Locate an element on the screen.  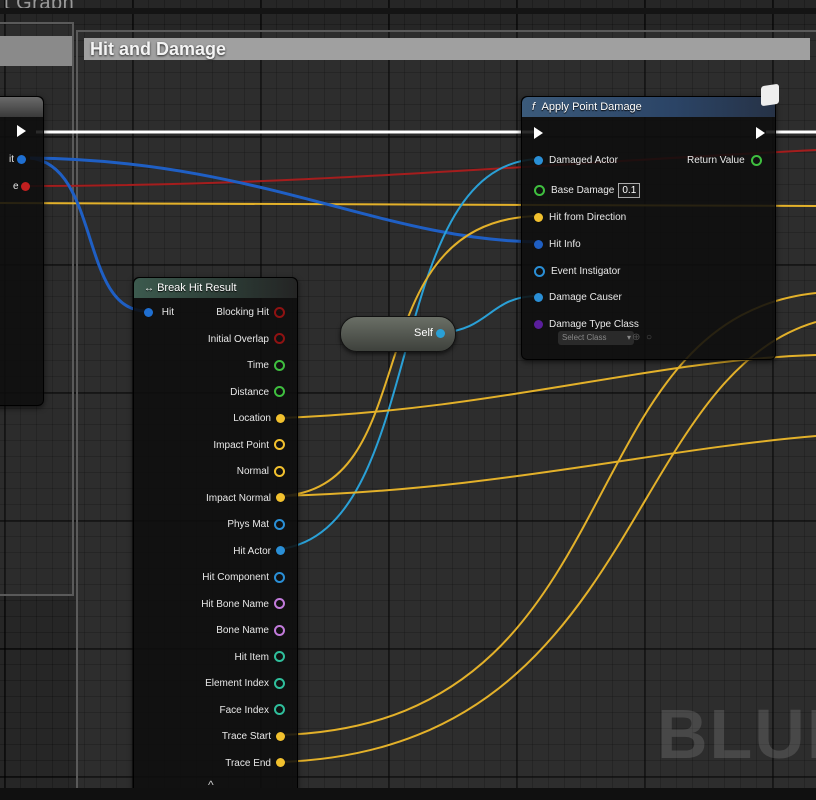
apply-point-damage-input-pin: Event Instigator is located at coordinates (577, 272).